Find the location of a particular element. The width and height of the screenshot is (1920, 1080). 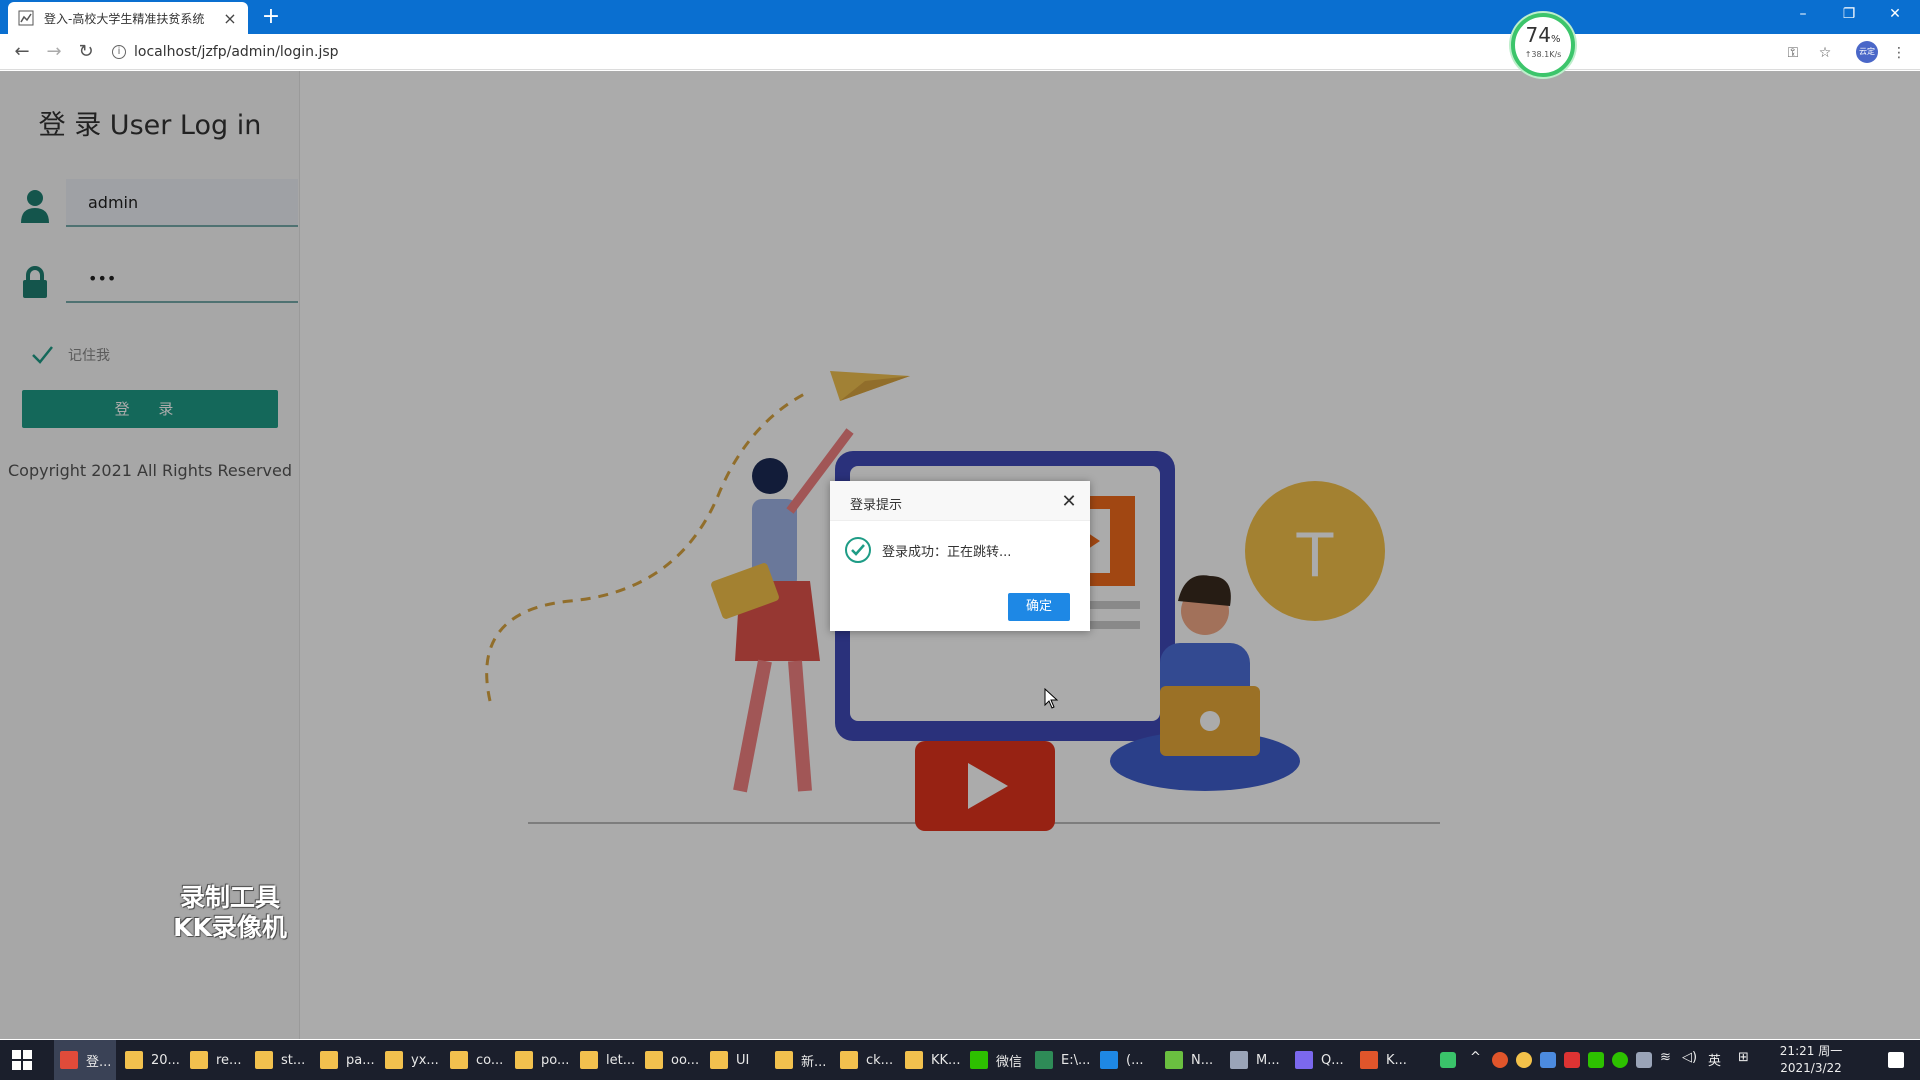

url-text: localhost/jzfp/admin/login.jsp is located at coordinates (236, 52).